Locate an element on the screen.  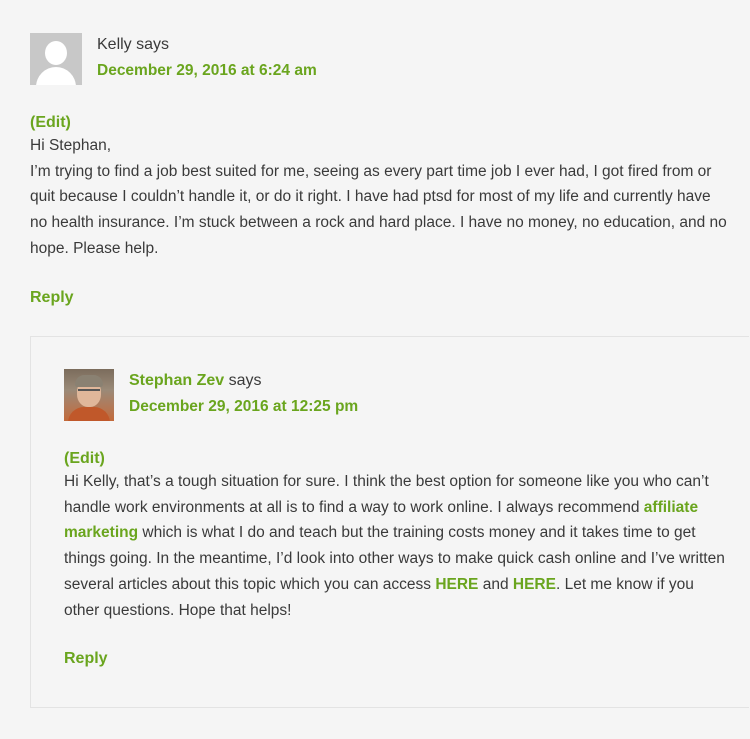
comment-meta: Kelly says December 29, 2016 at 6:24 am is located at coordinates (380, 59).